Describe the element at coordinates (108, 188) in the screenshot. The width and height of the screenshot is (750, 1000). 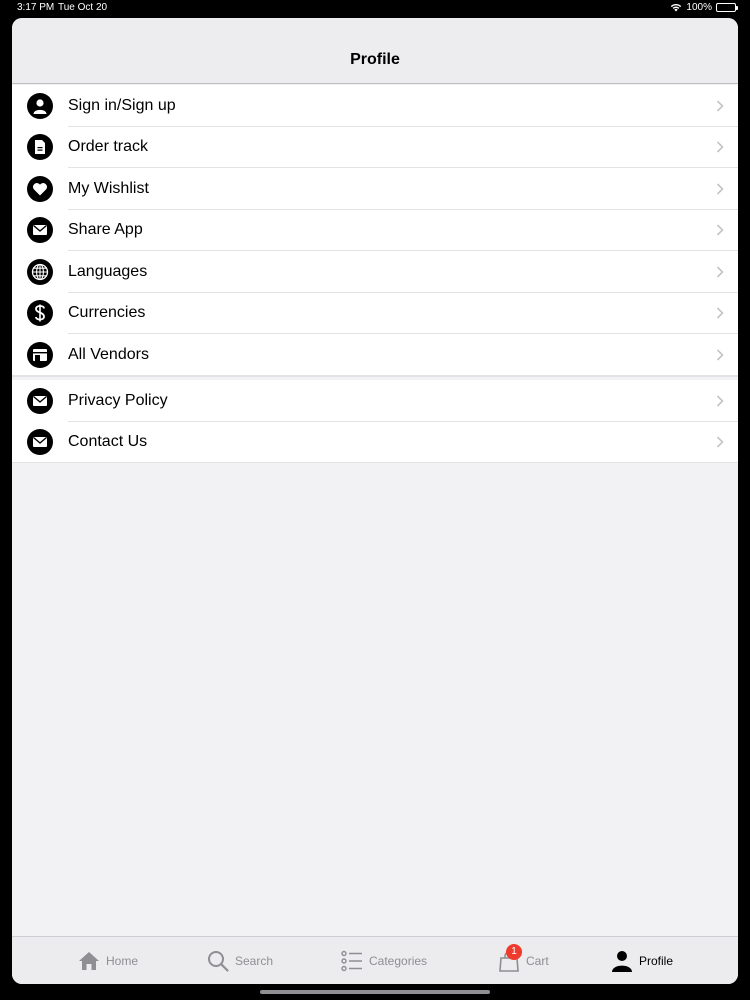
I see `menu-item-label: My Wishlist` at that location.